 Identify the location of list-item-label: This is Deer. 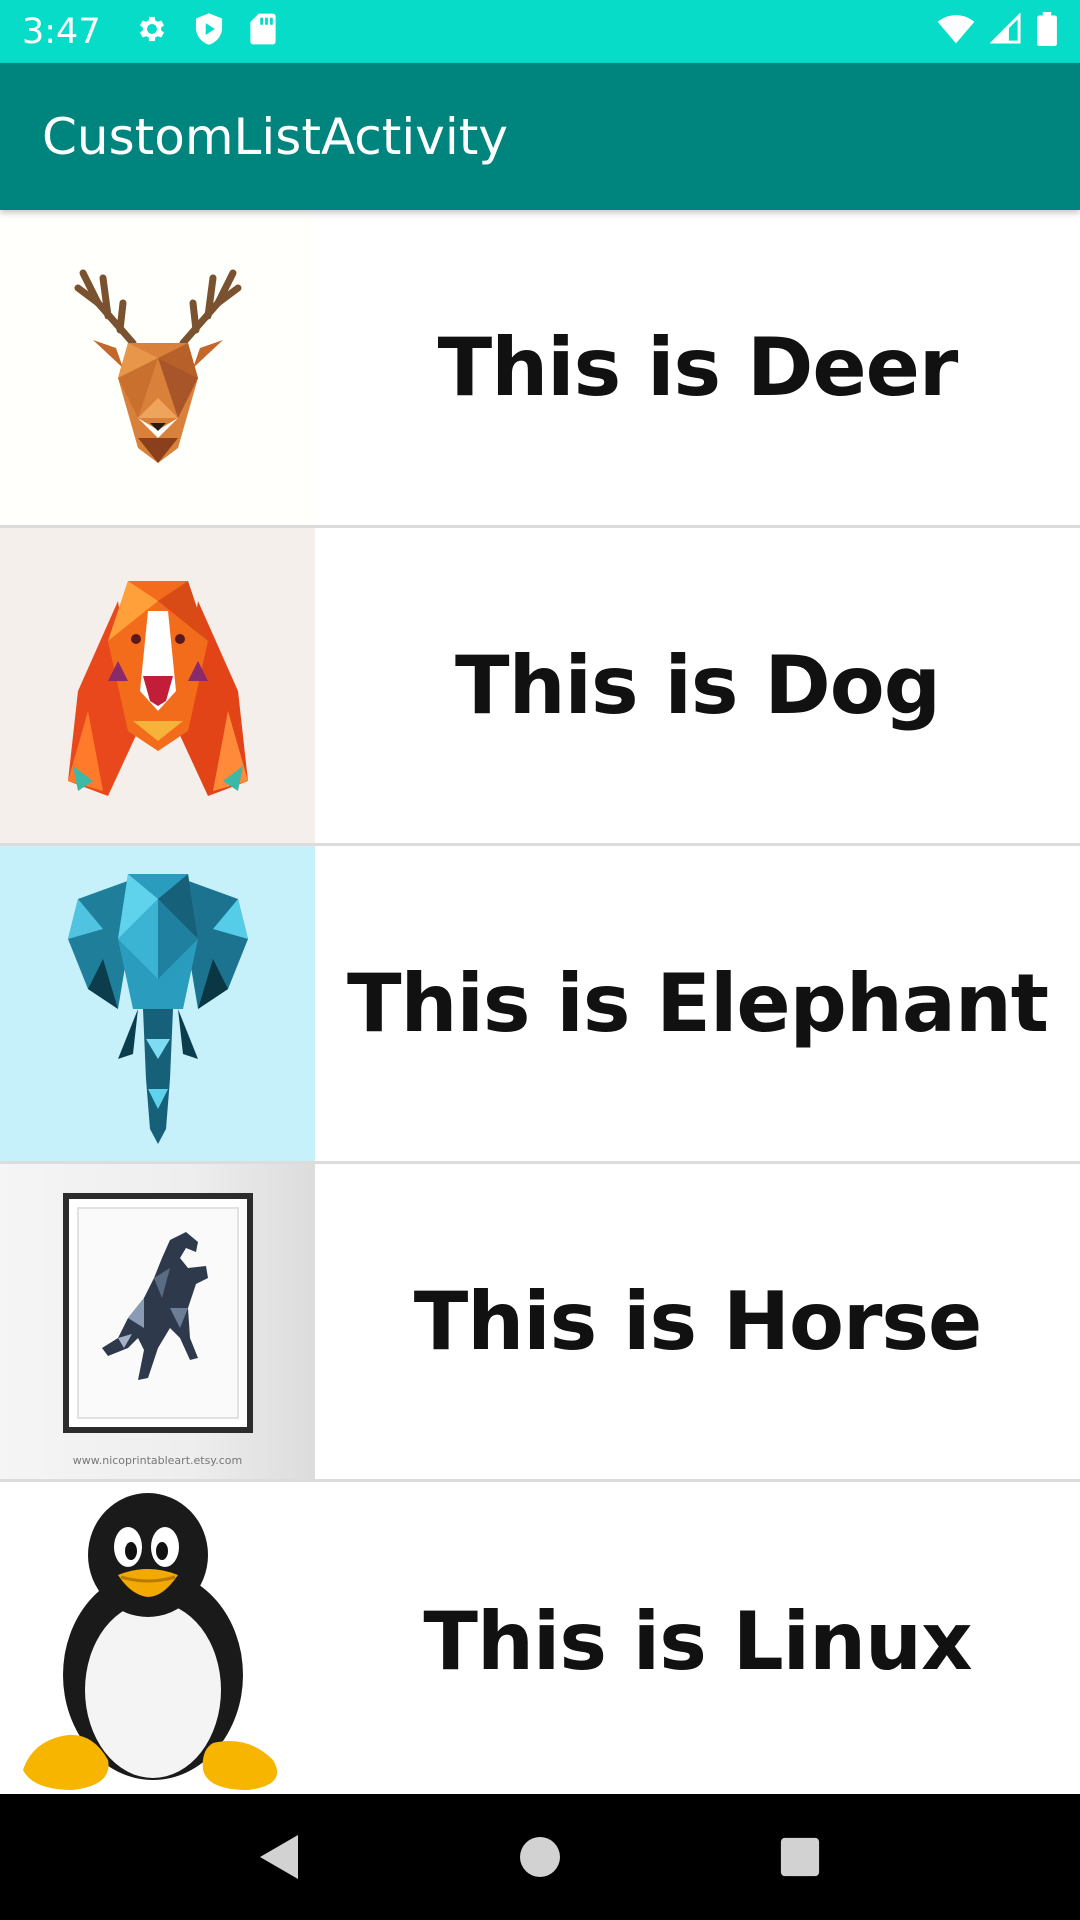
(698, 367).